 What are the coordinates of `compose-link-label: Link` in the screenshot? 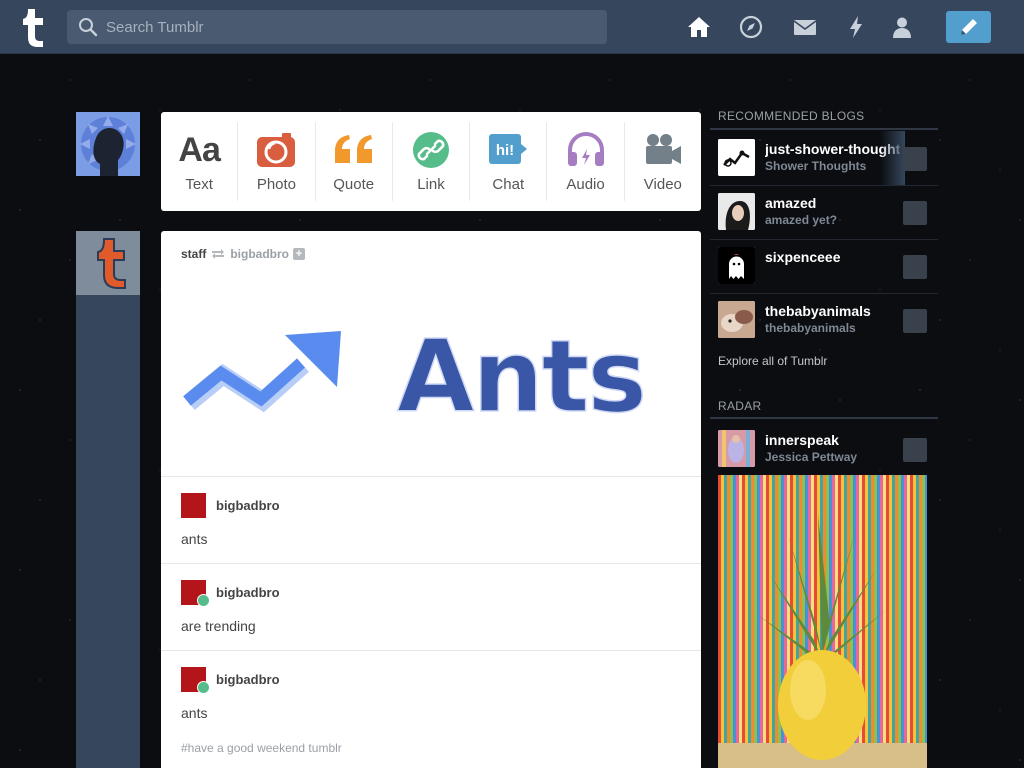 It's located at (431, 184).